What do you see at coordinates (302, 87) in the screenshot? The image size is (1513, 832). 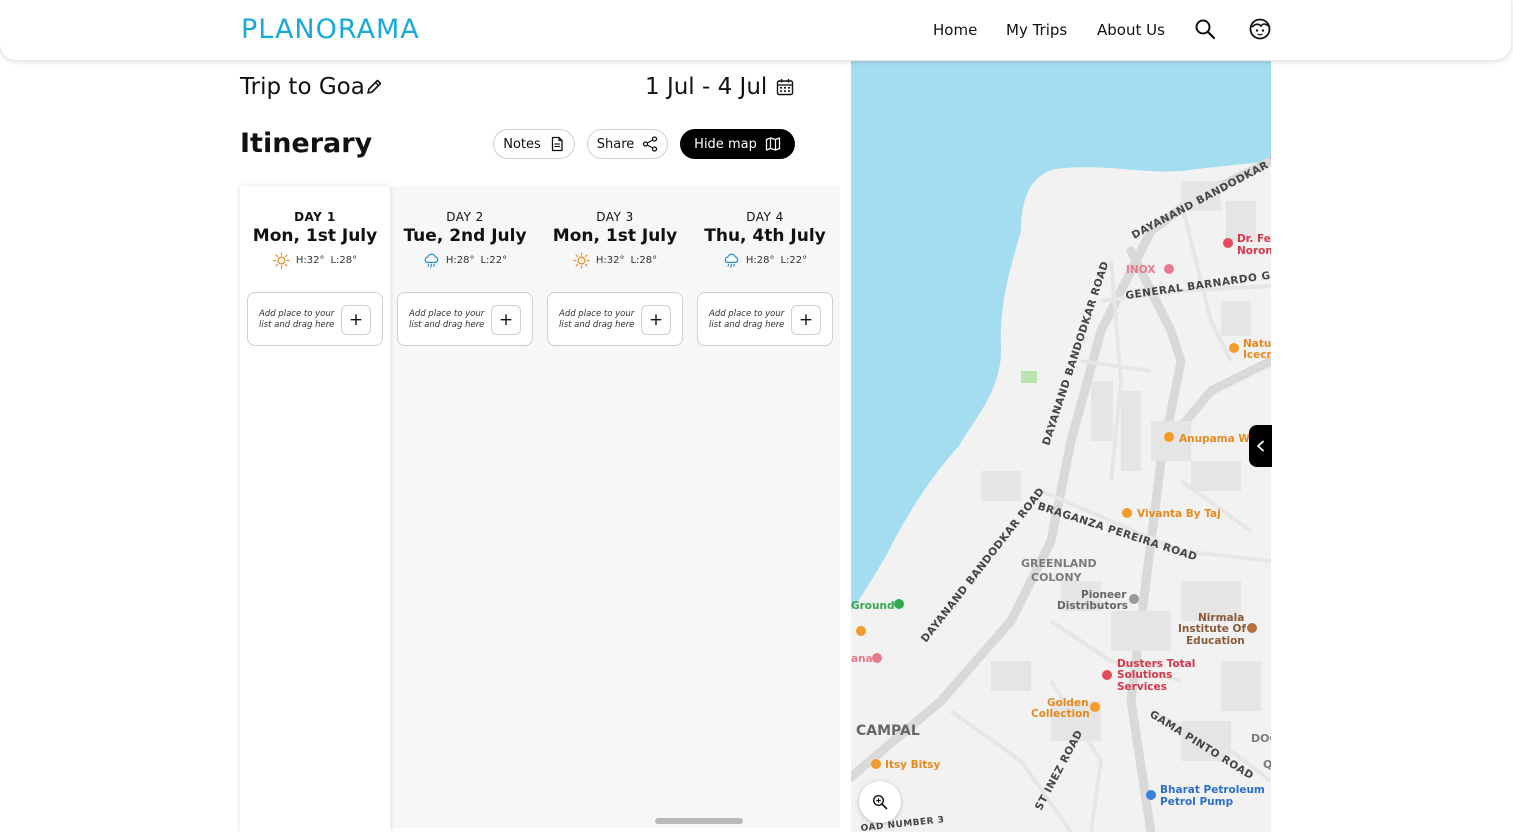 I see `trip-title: Trip to Goa` at bounding box center [302, 87].